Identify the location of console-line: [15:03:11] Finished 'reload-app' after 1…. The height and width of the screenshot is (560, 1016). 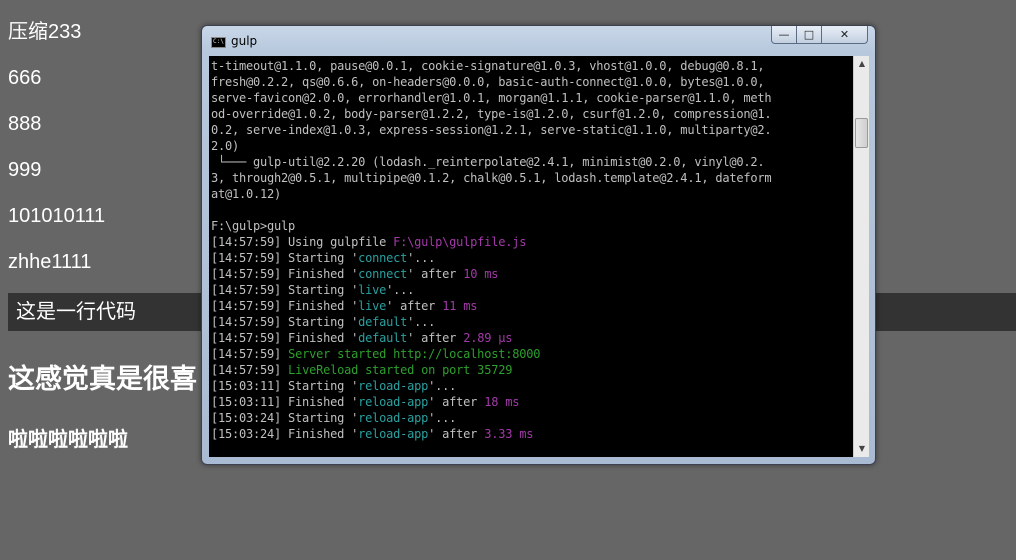
(532, 402).